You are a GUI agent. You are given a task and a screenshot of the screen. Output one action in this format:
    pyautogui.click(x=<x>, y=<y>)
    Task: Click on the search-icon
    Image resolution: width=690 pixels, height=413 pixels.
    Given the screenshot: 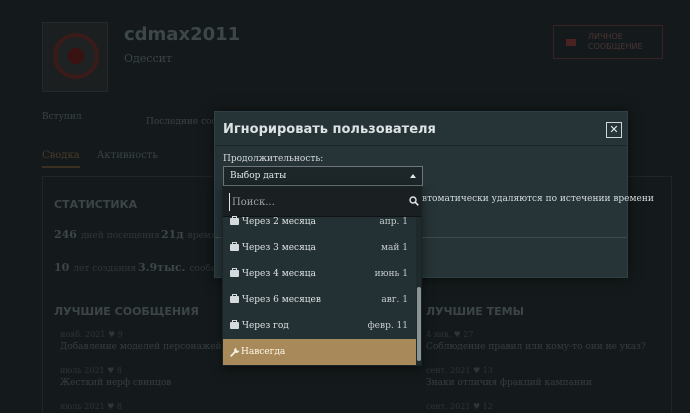 What is the action you would take?
    pyautogui.click(x=414, y=201)
    